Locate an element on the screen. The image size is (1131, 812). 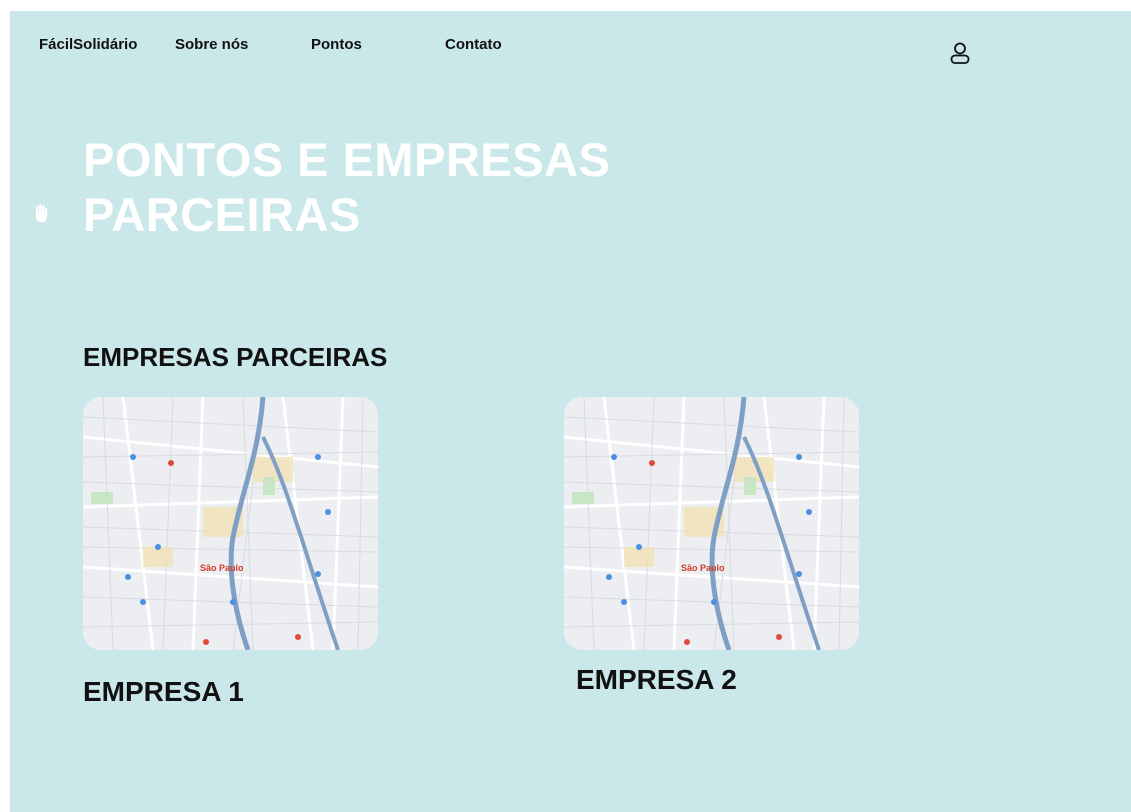
brand-logo: FácilSolidário is located at coordinates (88, 48).